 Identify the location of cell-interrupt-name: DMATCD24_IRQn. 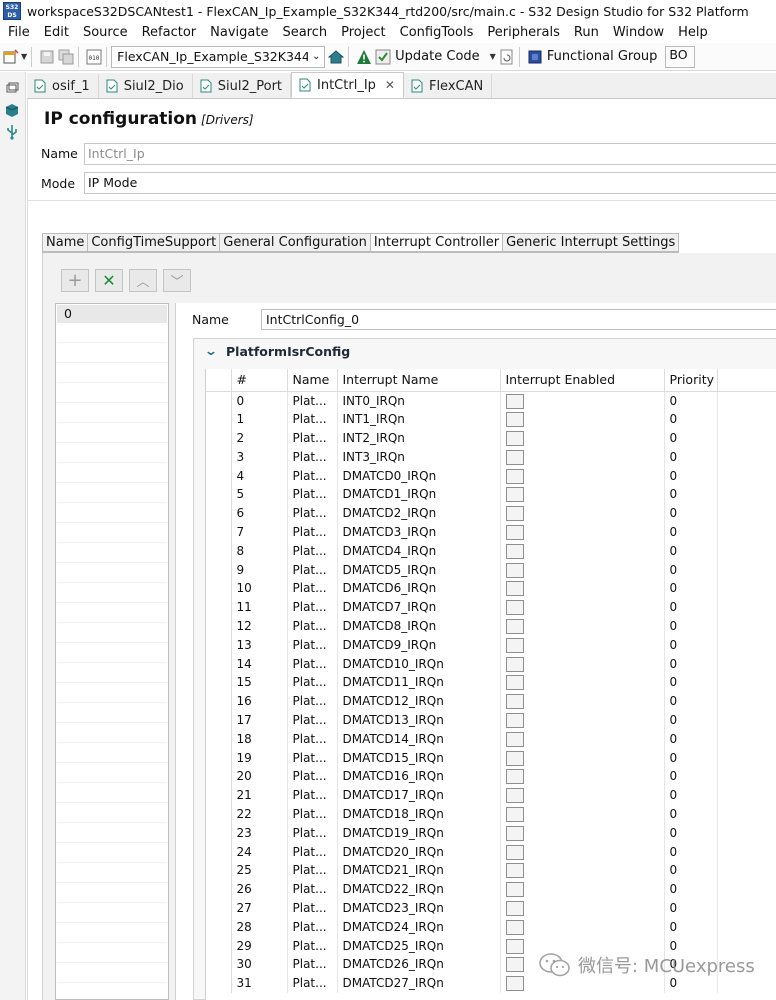
(419, 927).